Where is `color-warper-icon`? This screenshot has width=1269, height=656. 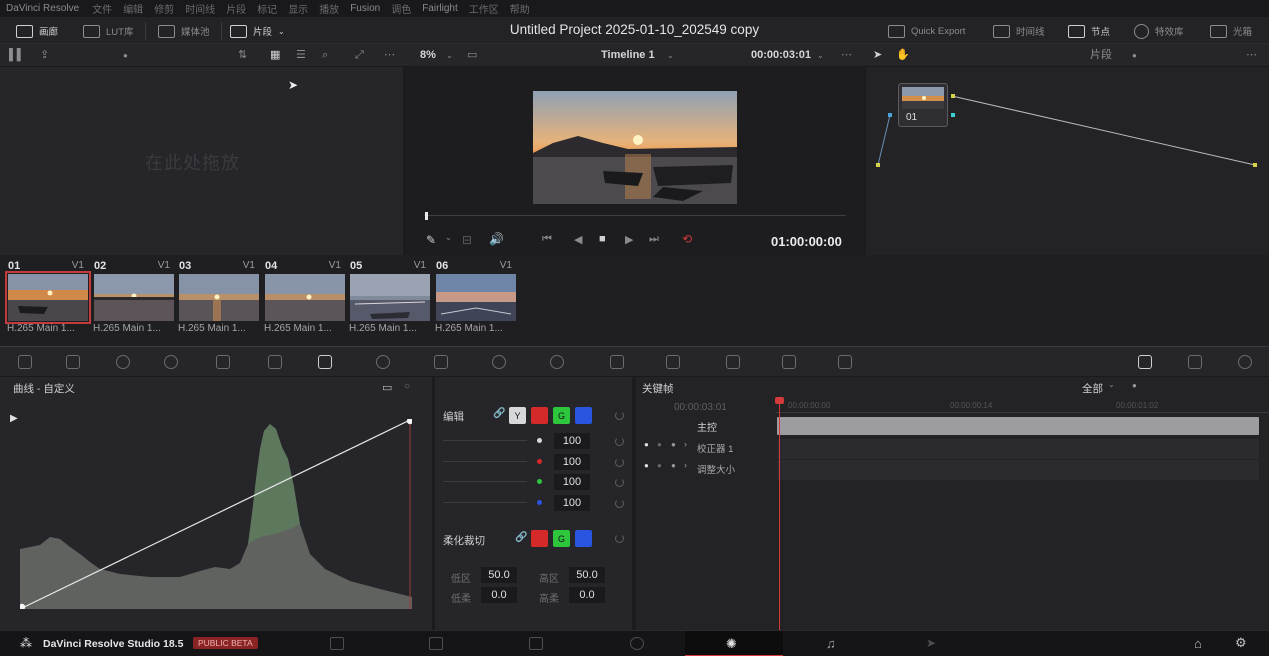 color-warper-icon is located at coordinates (383, 362).